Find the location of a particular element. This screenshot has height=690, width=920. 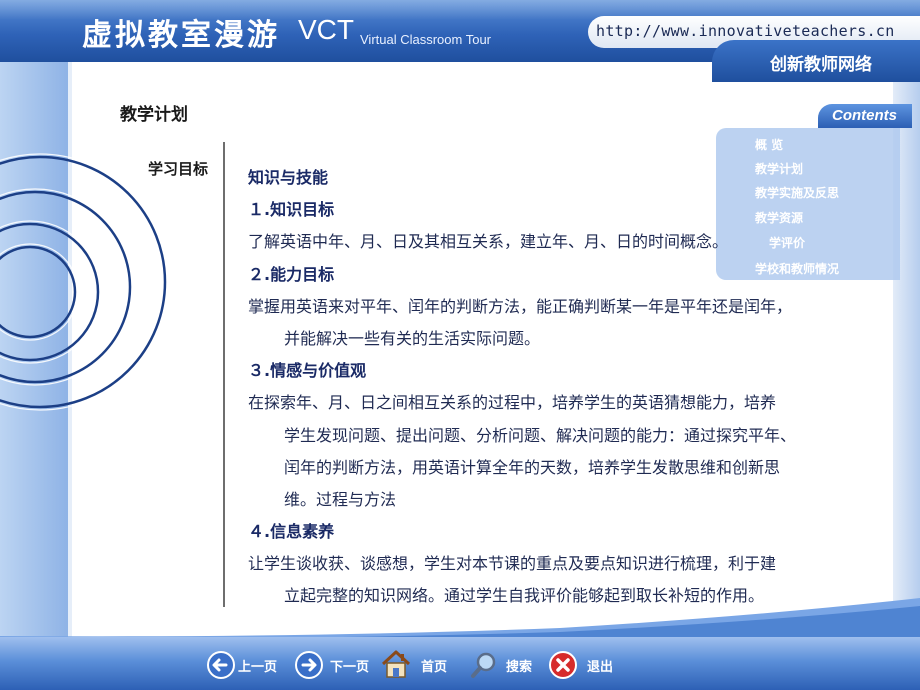

brand-name: 创新教师网络 is located at coordinates (821, 65).